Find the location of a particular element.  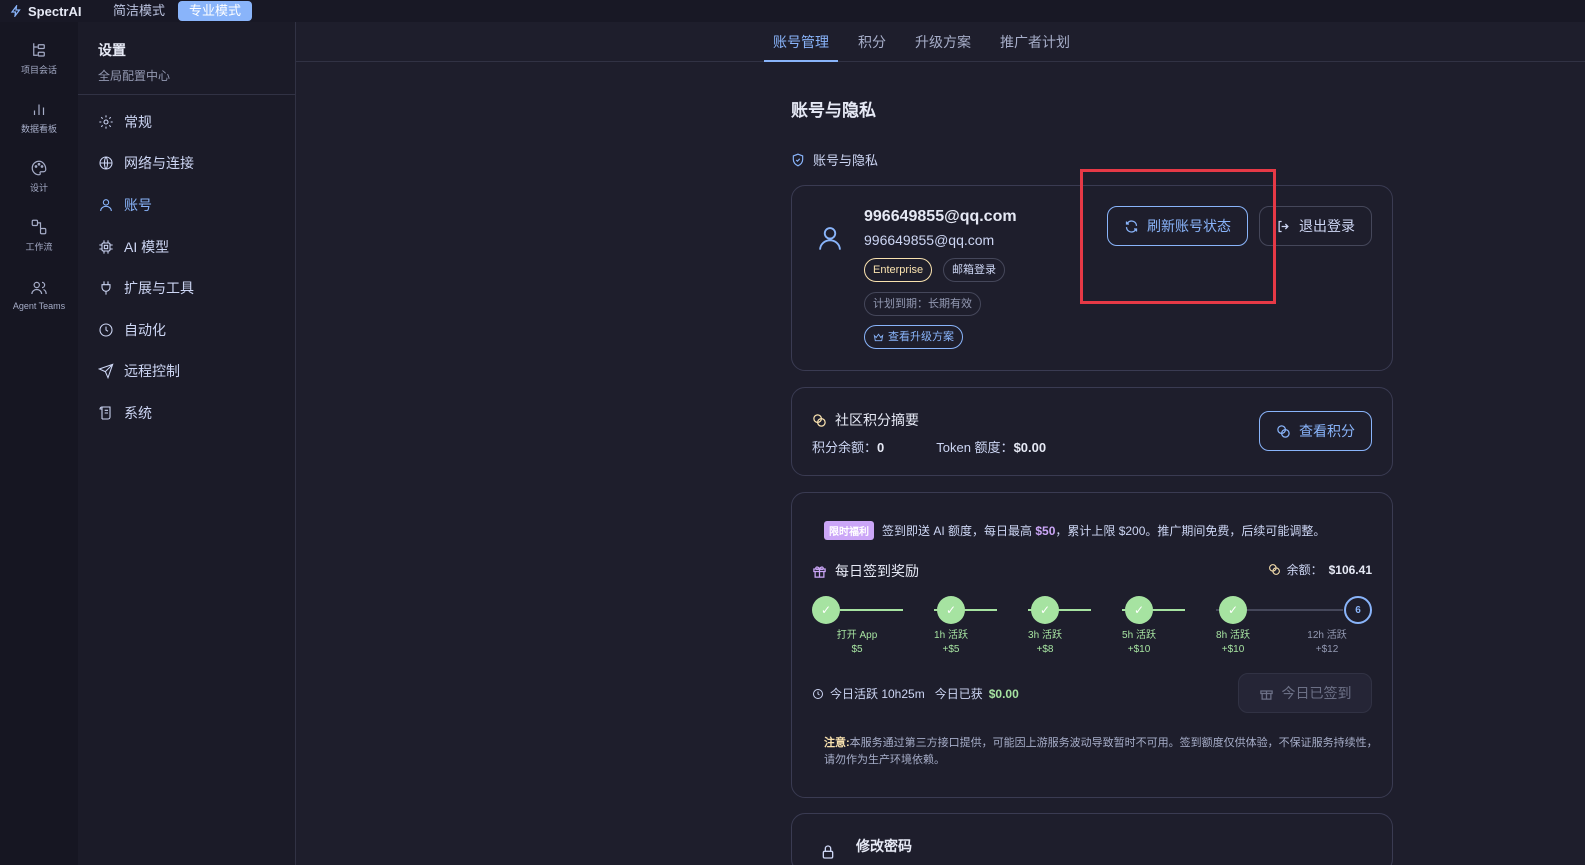

workflow-icon is located at coordinates (39, 227).